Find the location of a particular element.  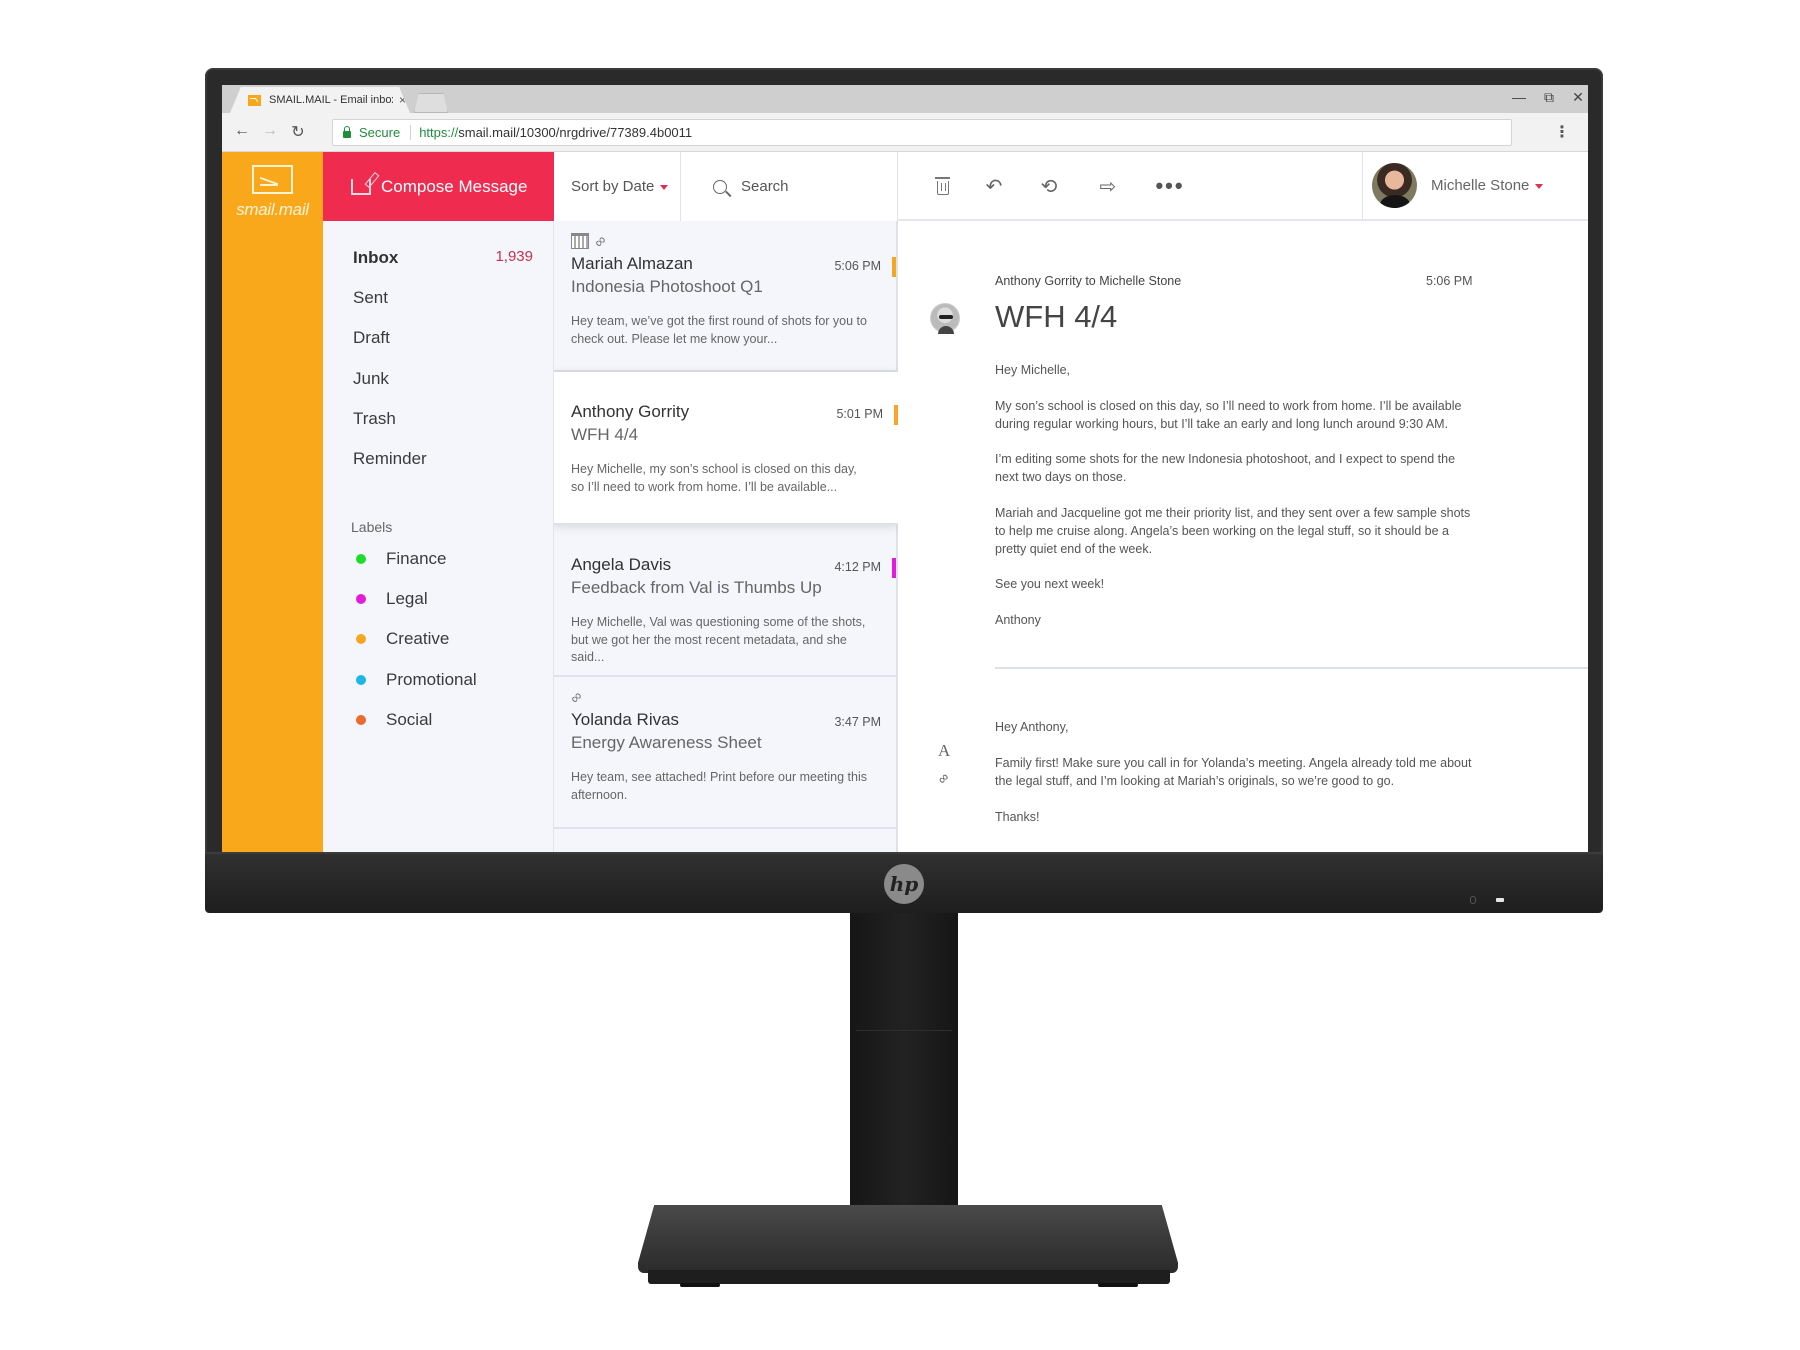

search-icon is located at coordinates (720, 186).